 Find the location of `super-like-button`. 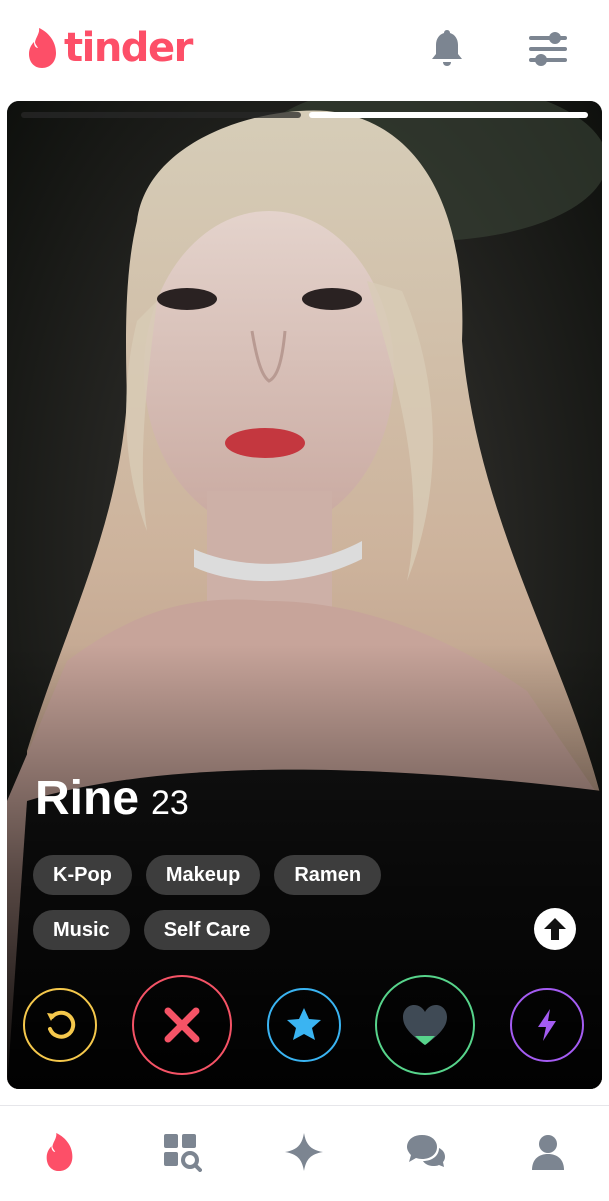

super-like-button is located at coordinates (304, 1025).